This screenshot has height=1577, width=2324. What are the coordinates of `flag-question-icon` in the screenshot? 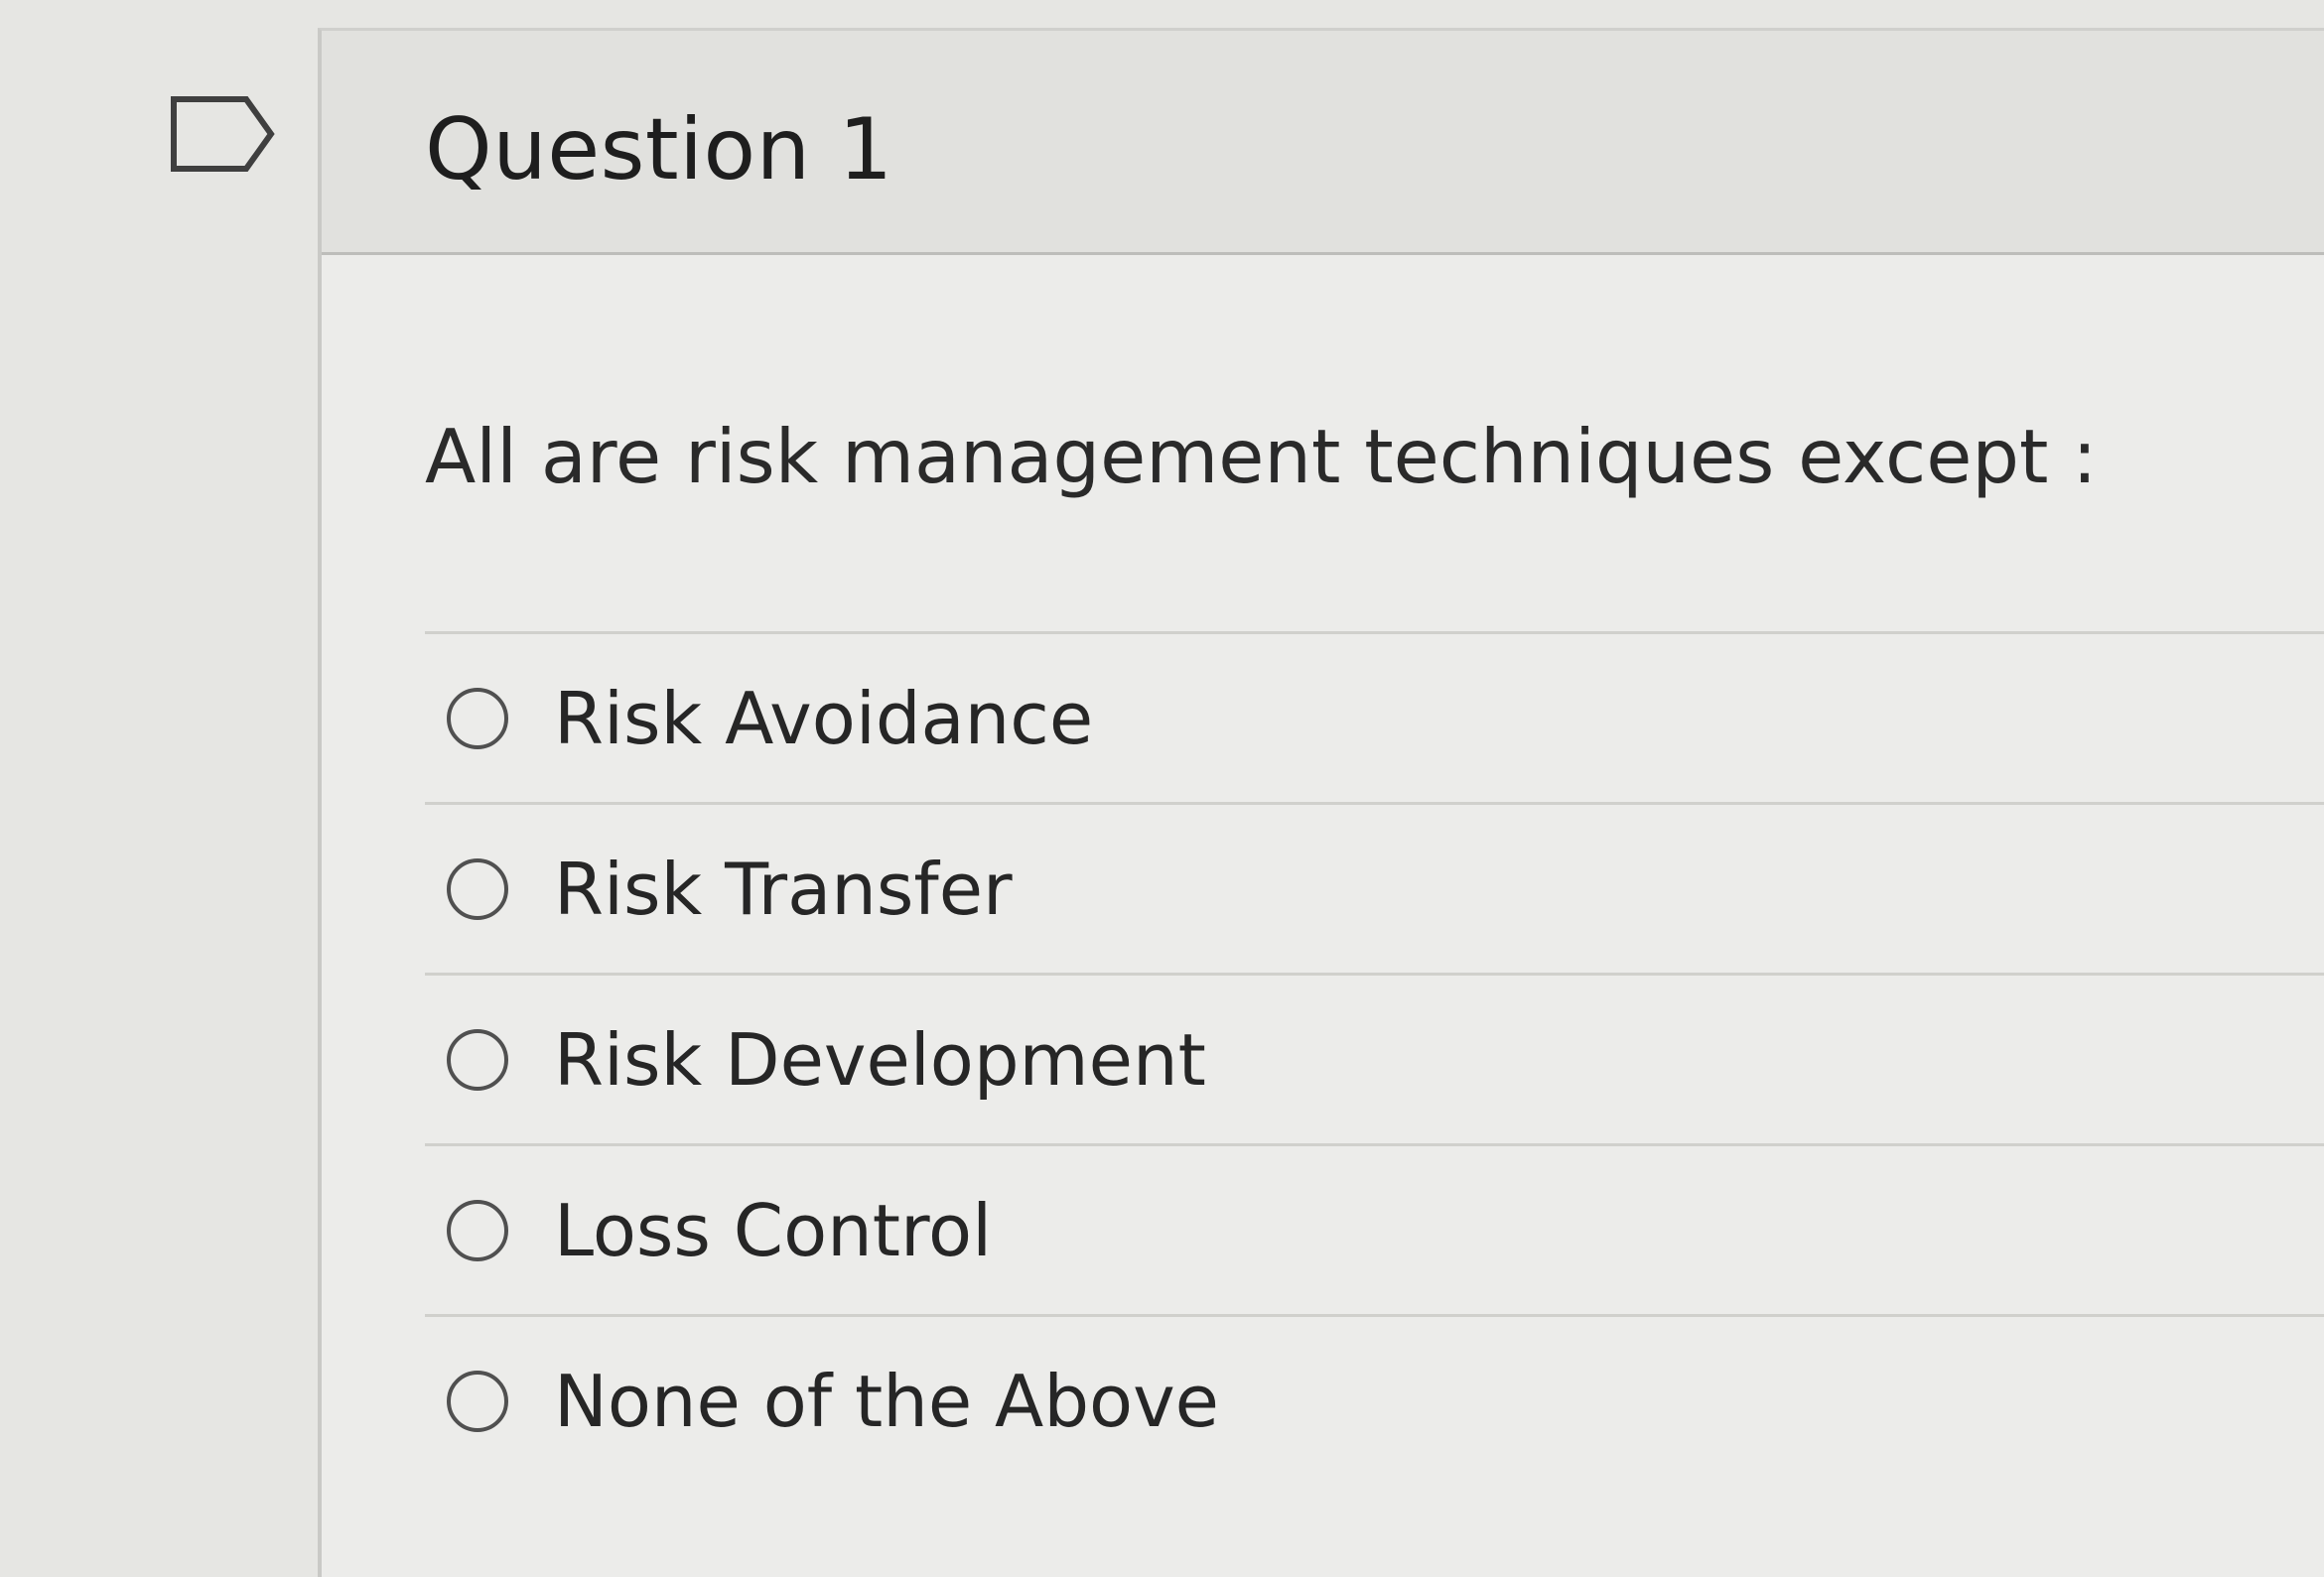 It's located at (223, 134).